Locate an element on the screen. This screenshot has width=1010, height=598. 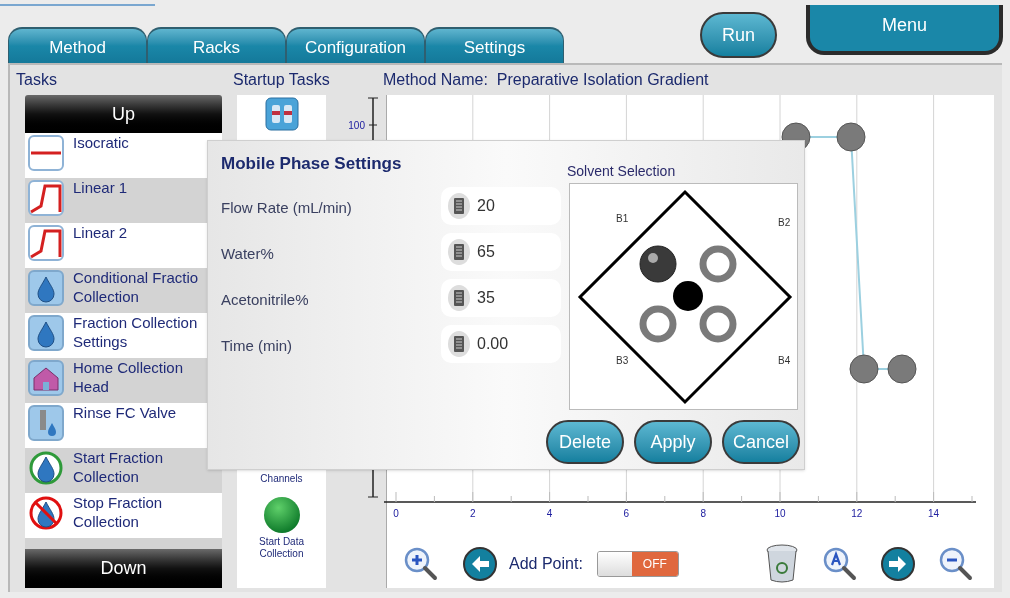
solvent-label: B3 is located at coordinates (622, 360).